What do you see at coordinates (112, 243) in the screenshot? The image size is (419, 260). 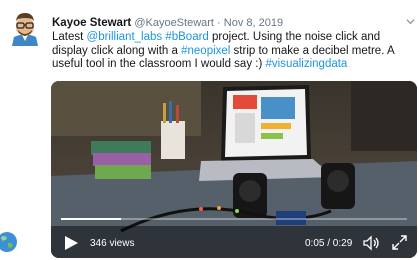 I see `view-count: 346 views` at bounding box center [112, 243].